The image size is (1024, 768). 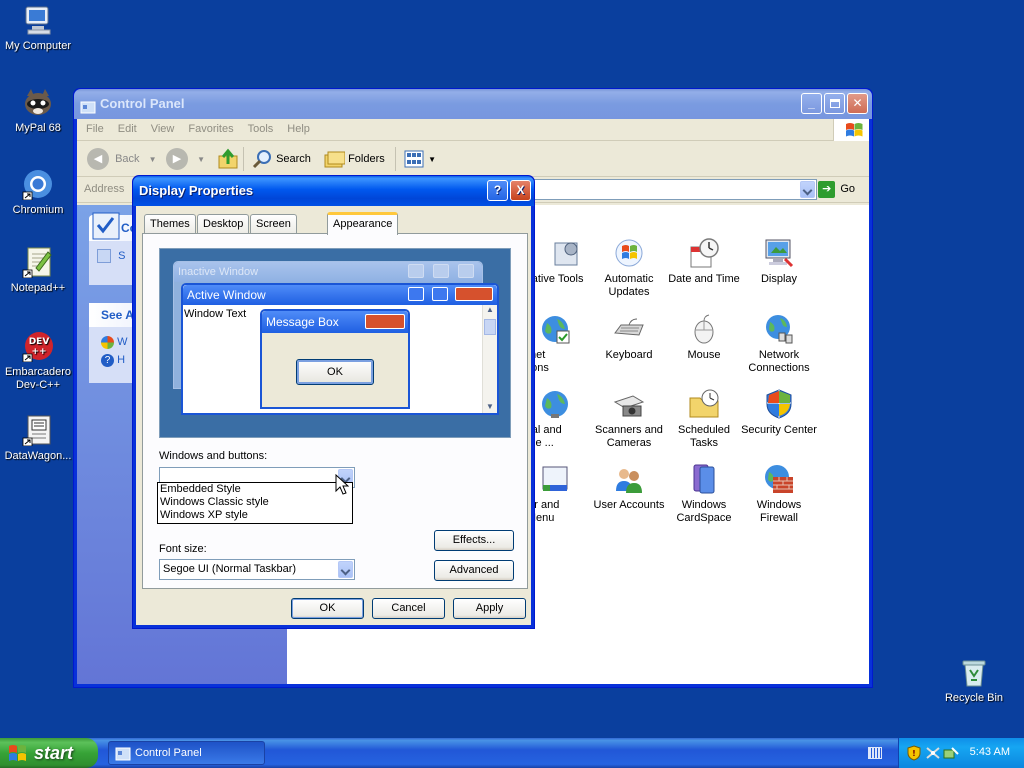 What do you see at coordinates (38, 361) in the screenshot?
I see `desktop-icon-devcpp: DEV ++ Embarcadero Dev-C++` at bounding box center [38, 361].